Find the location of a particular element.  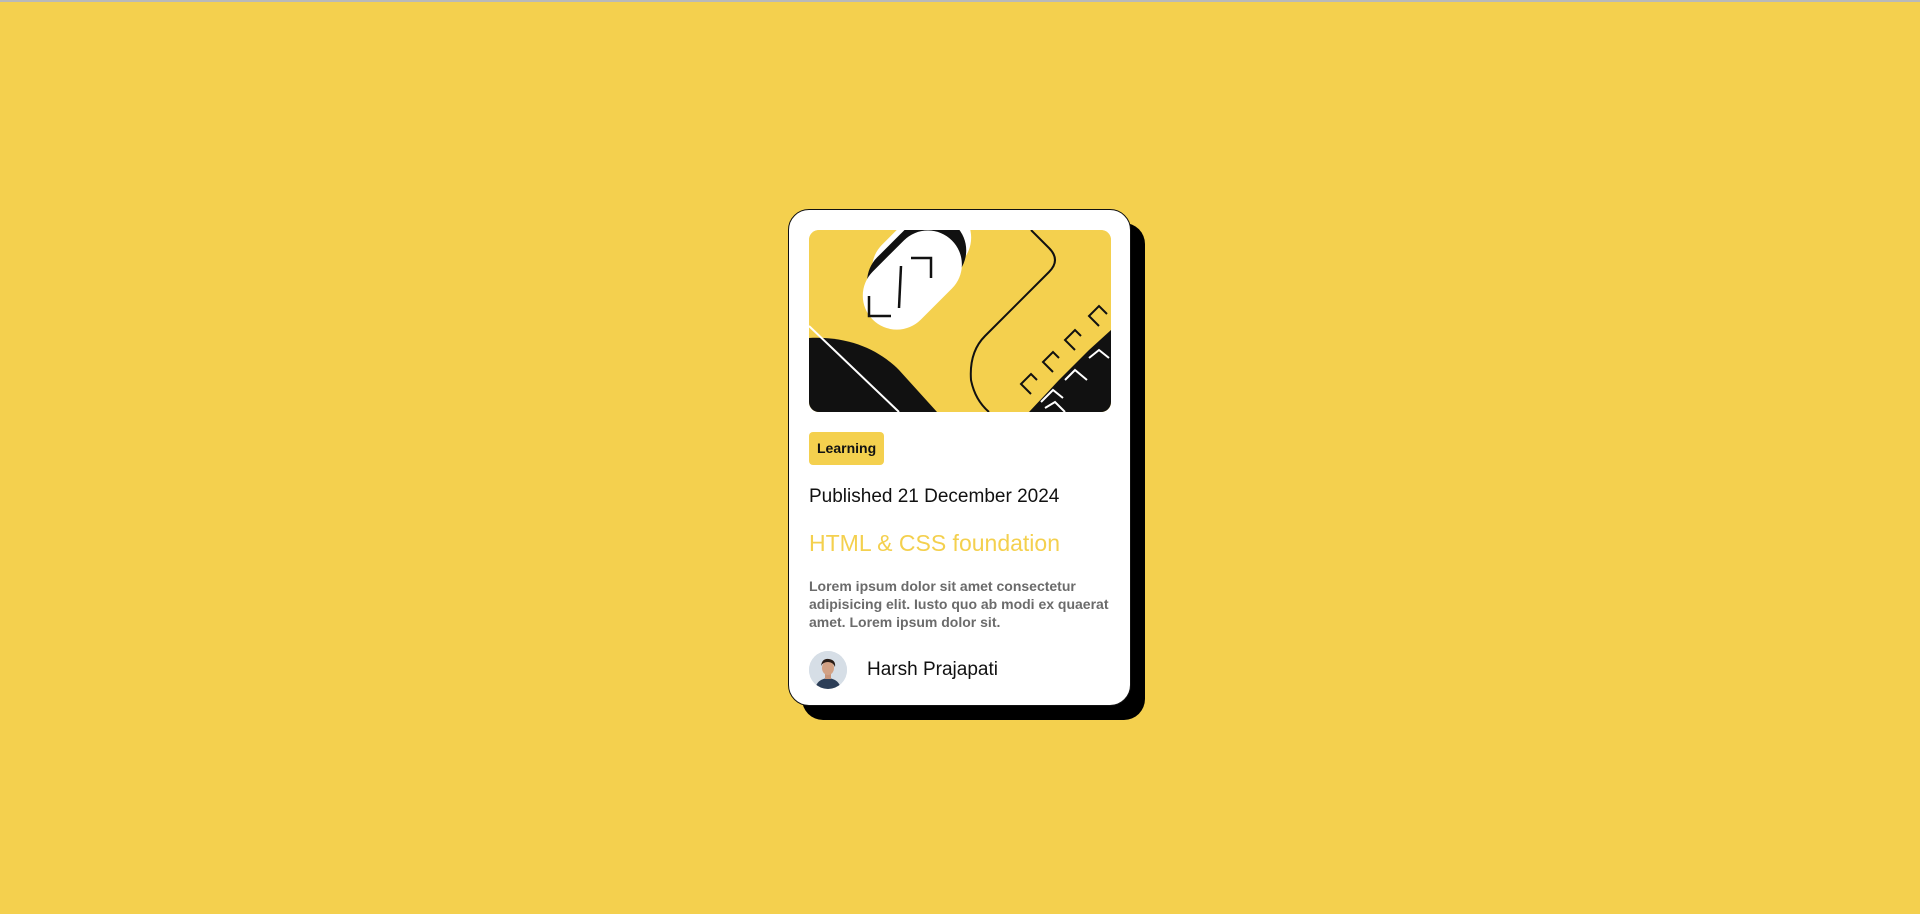

author-avatar is located at coordinates (828, 670).